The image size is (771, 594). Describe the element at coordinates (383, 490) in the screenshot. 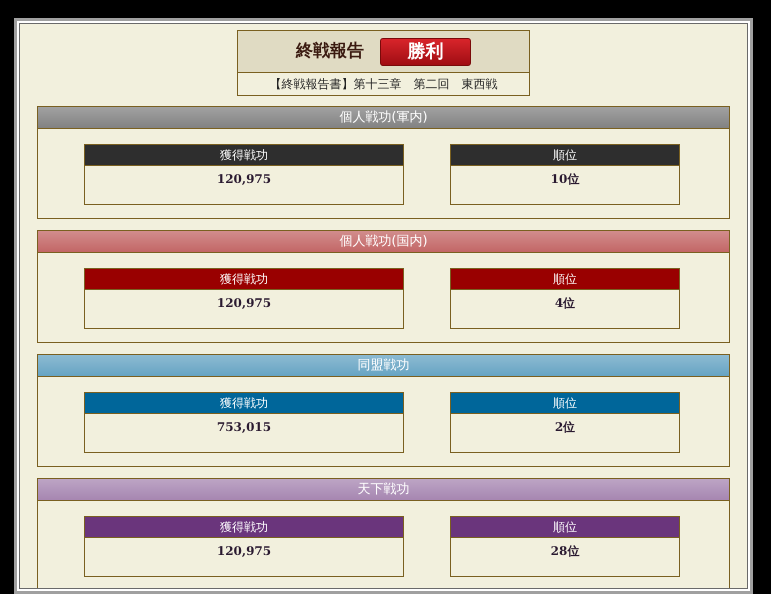

I see `section-title: 天下戦功` at that location.